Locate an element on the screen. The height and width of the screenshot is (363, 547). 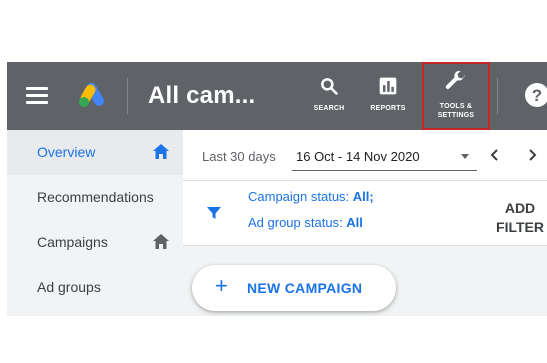
tools-settings-button: TOOLS & SETTINGS is located at coordinates (456, 96).